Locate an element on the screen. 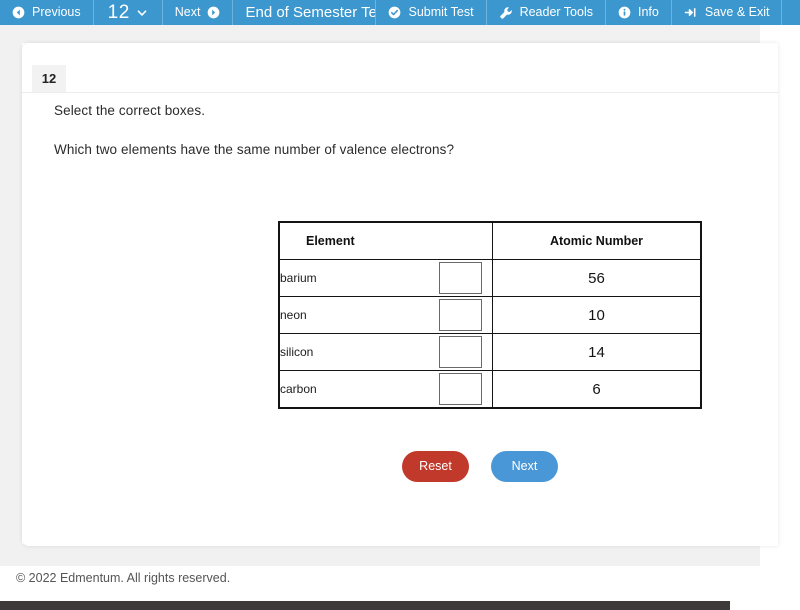 This screenshot has width=800, height=610. column-header-element: Element is located at coordinates (385, 240).